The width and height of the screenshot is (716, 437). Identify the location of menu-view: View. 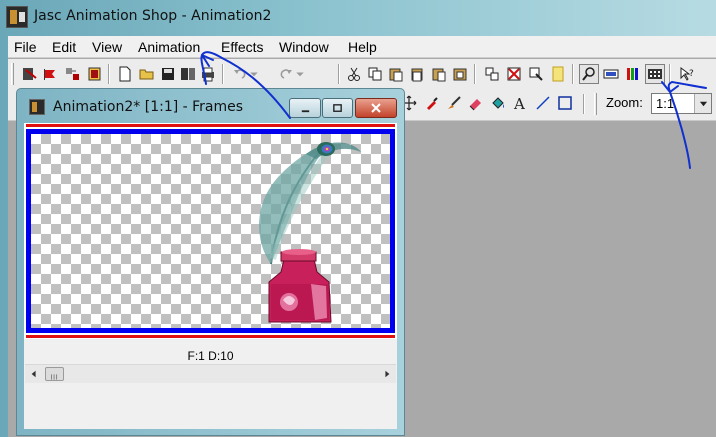
(107, 47).